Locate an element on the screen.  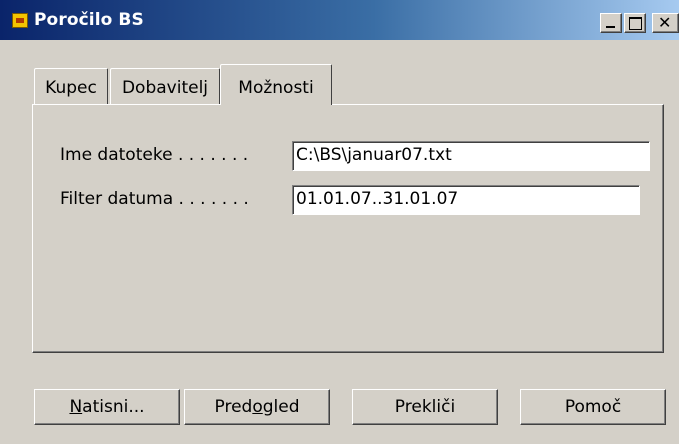
close-icon: ✕ is located at coordinates (665, 22).